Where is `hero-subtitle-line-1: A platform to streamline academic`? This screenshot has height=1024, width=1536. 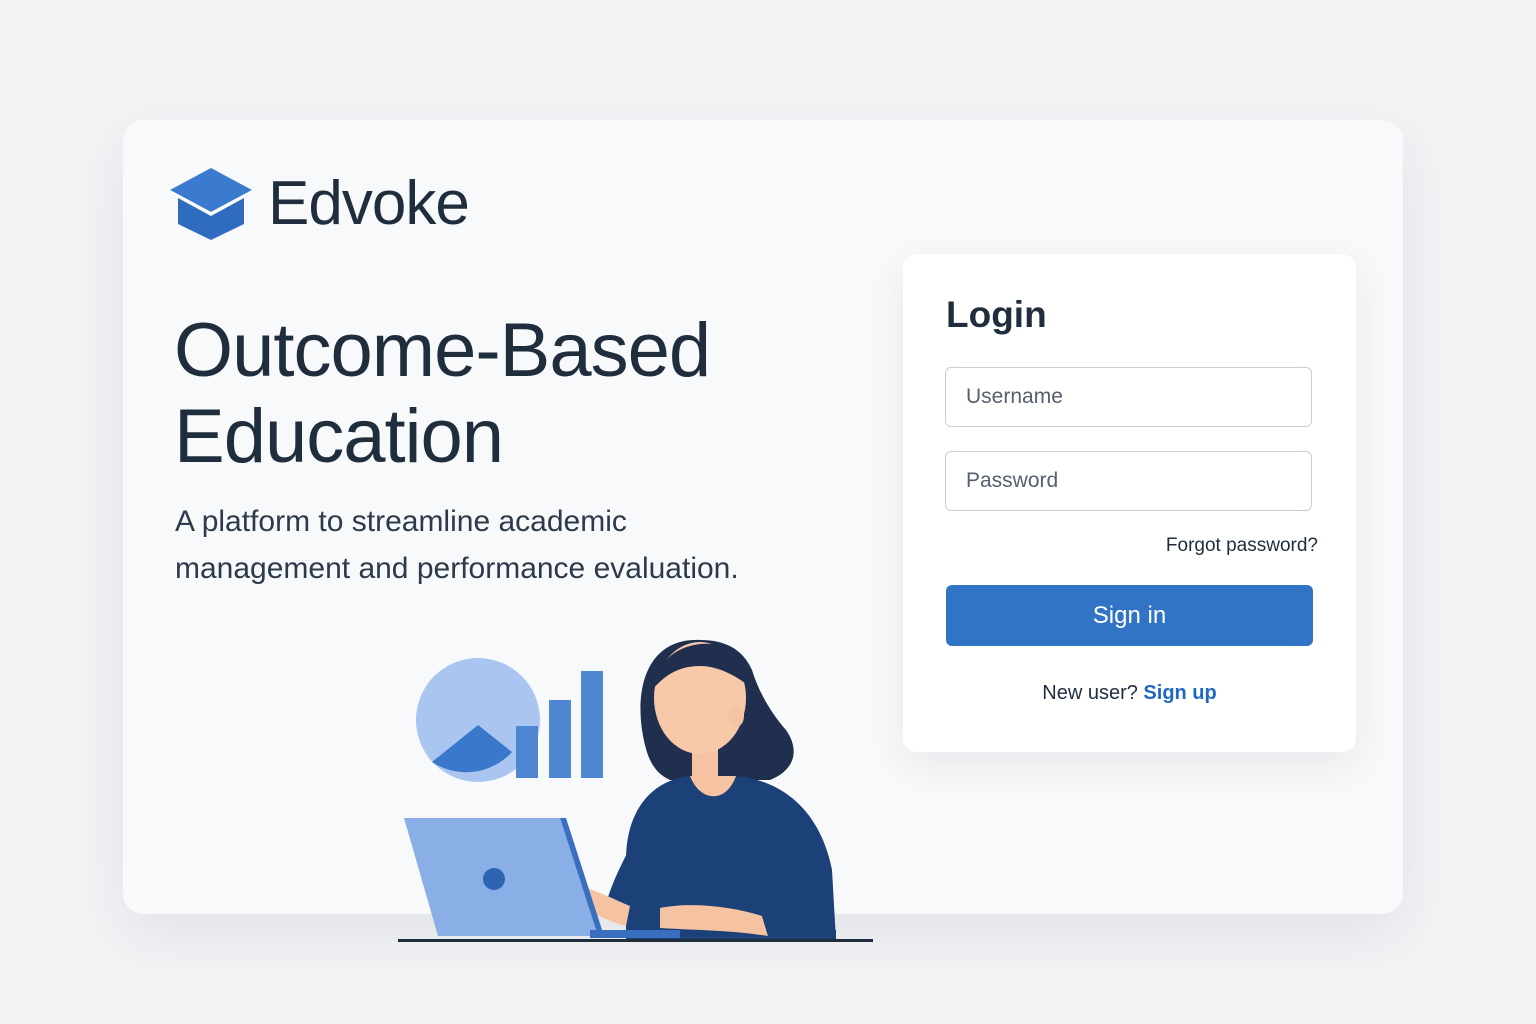 hero-subtitle-line-1: A platform to streamline academic is located at coordinates (401, 521).